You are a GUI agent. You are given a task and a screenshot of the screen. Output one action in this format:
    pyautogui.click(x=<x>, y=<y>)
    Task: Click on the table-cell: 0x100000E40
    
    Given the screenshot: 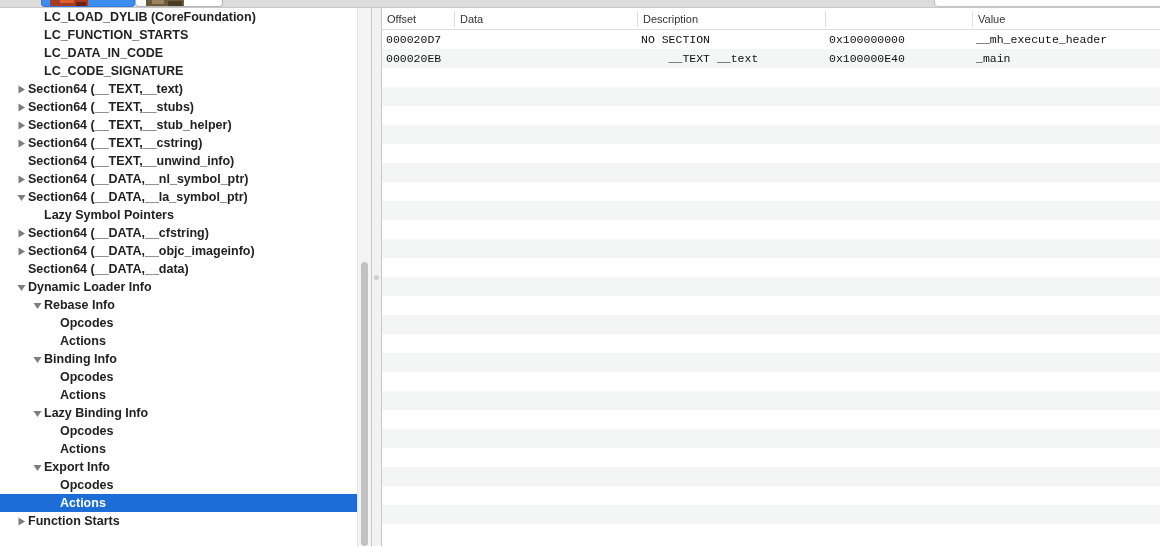 What is the action you would take?
    pyautogui.click(x=867, y=58)
    